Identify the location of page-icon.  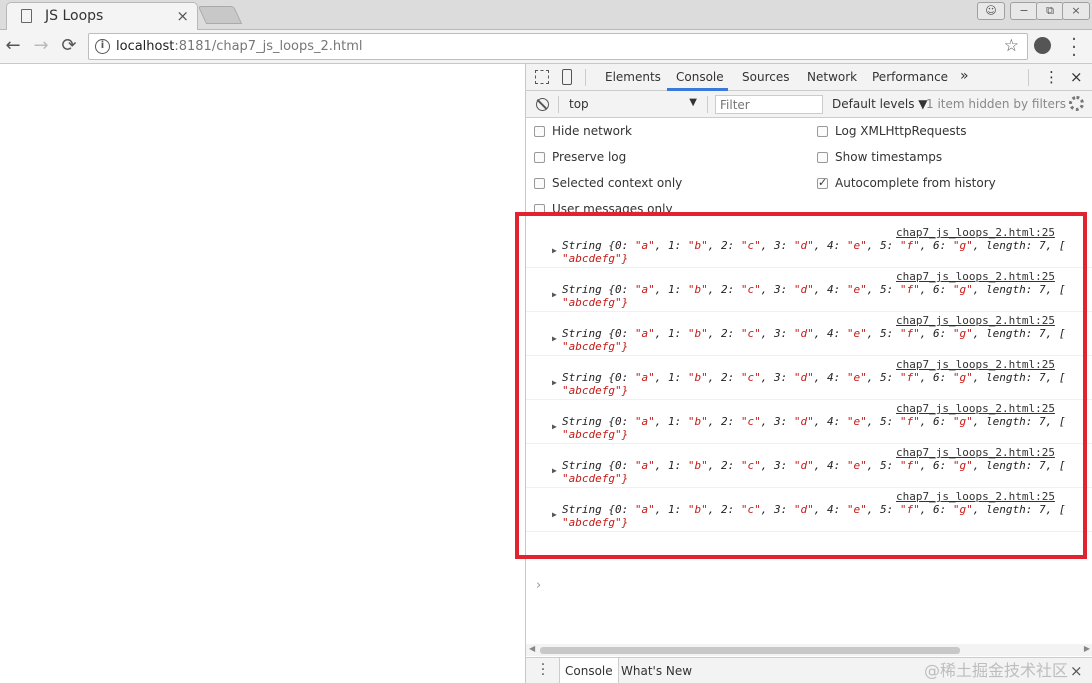
(26, 16).